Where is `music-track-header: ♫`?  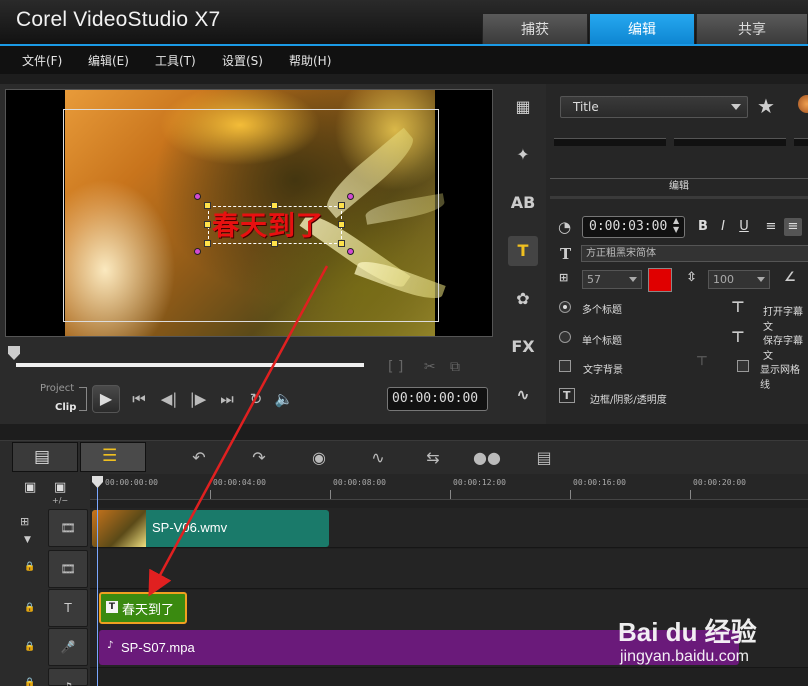
music-track-header: ♫ is located at coordinates (68, 677).